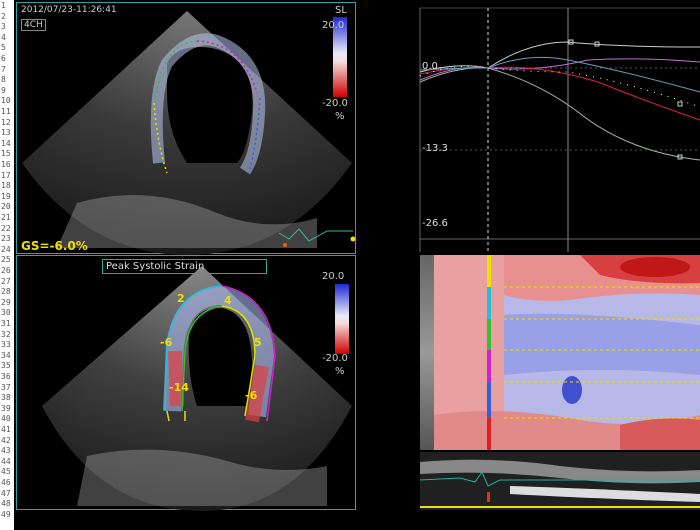 The height and width of the screenshot is (530, 700). I want to click on row-number: 2, so click(3, 16).